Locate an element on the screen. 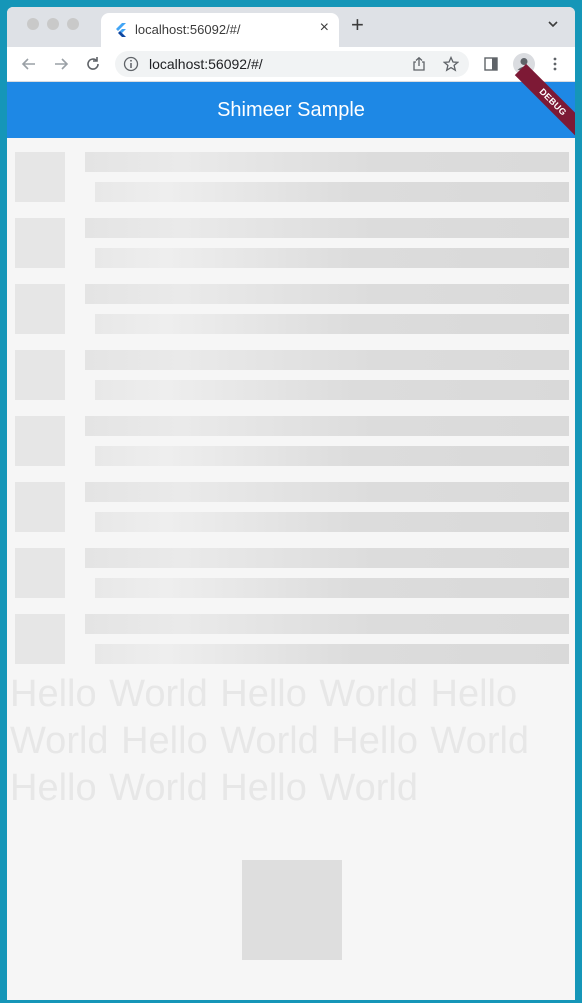  new-tab-button: + is located at coordinates (357, 25).